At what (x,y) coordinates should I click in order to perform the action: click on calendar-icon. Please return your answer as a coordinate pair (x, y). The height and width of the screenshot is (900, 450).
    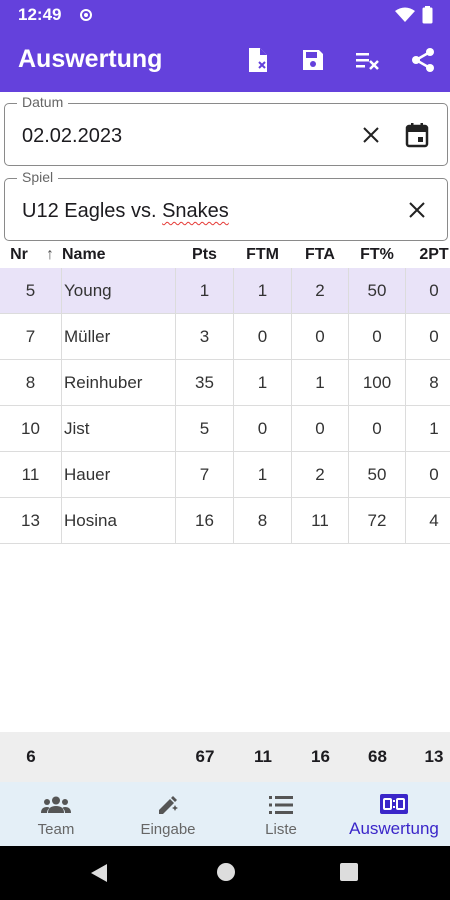
    Looking at the image, I should click on (417, 135).